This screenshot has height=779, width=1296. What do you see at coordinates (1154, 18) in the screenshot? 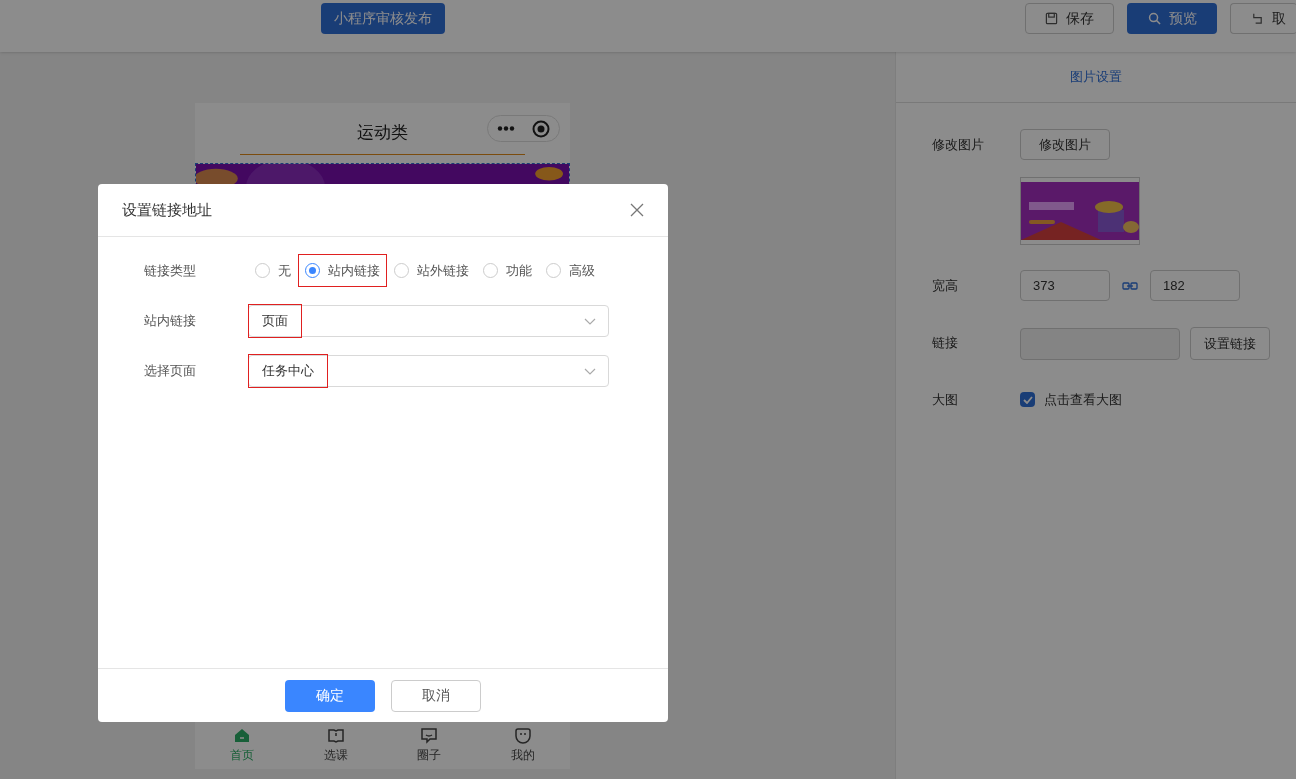
I see `search-icon` at bounding box center [1154, 18].